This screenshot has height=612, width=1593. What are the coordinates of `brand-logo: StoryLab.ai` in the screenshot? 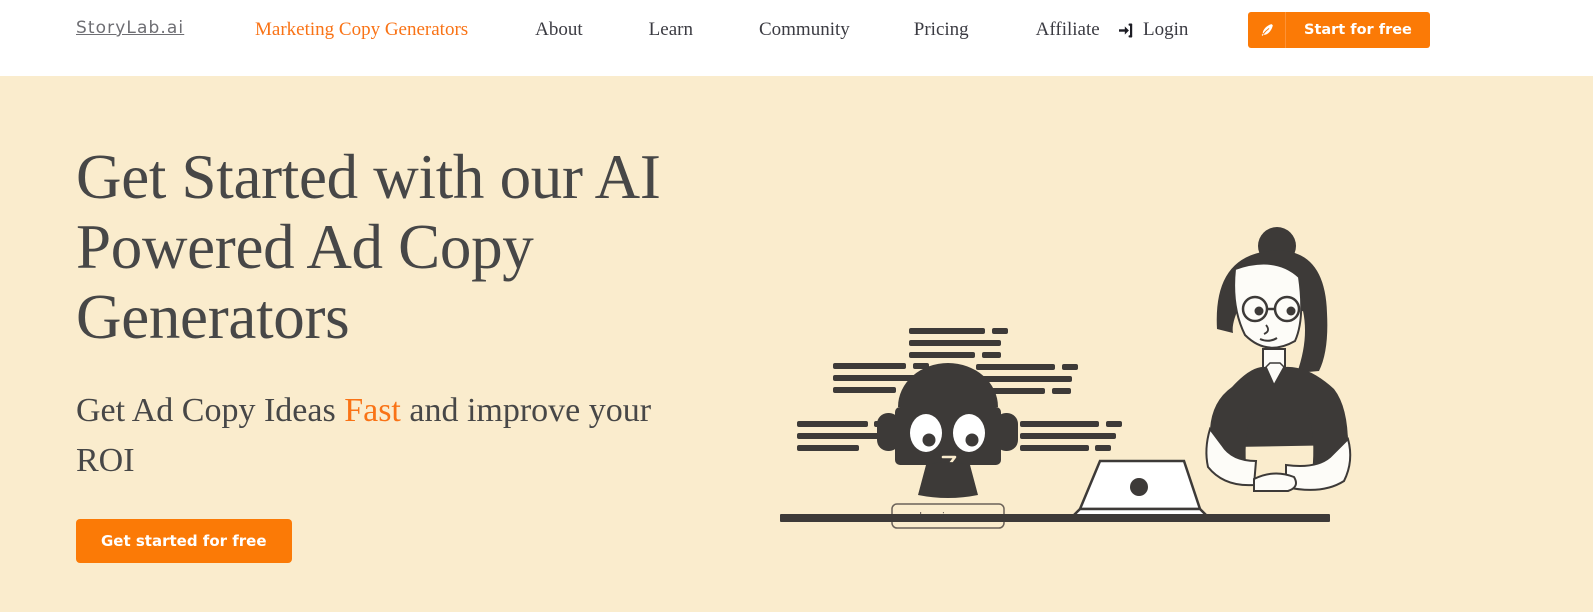 It's located at (130, 28).